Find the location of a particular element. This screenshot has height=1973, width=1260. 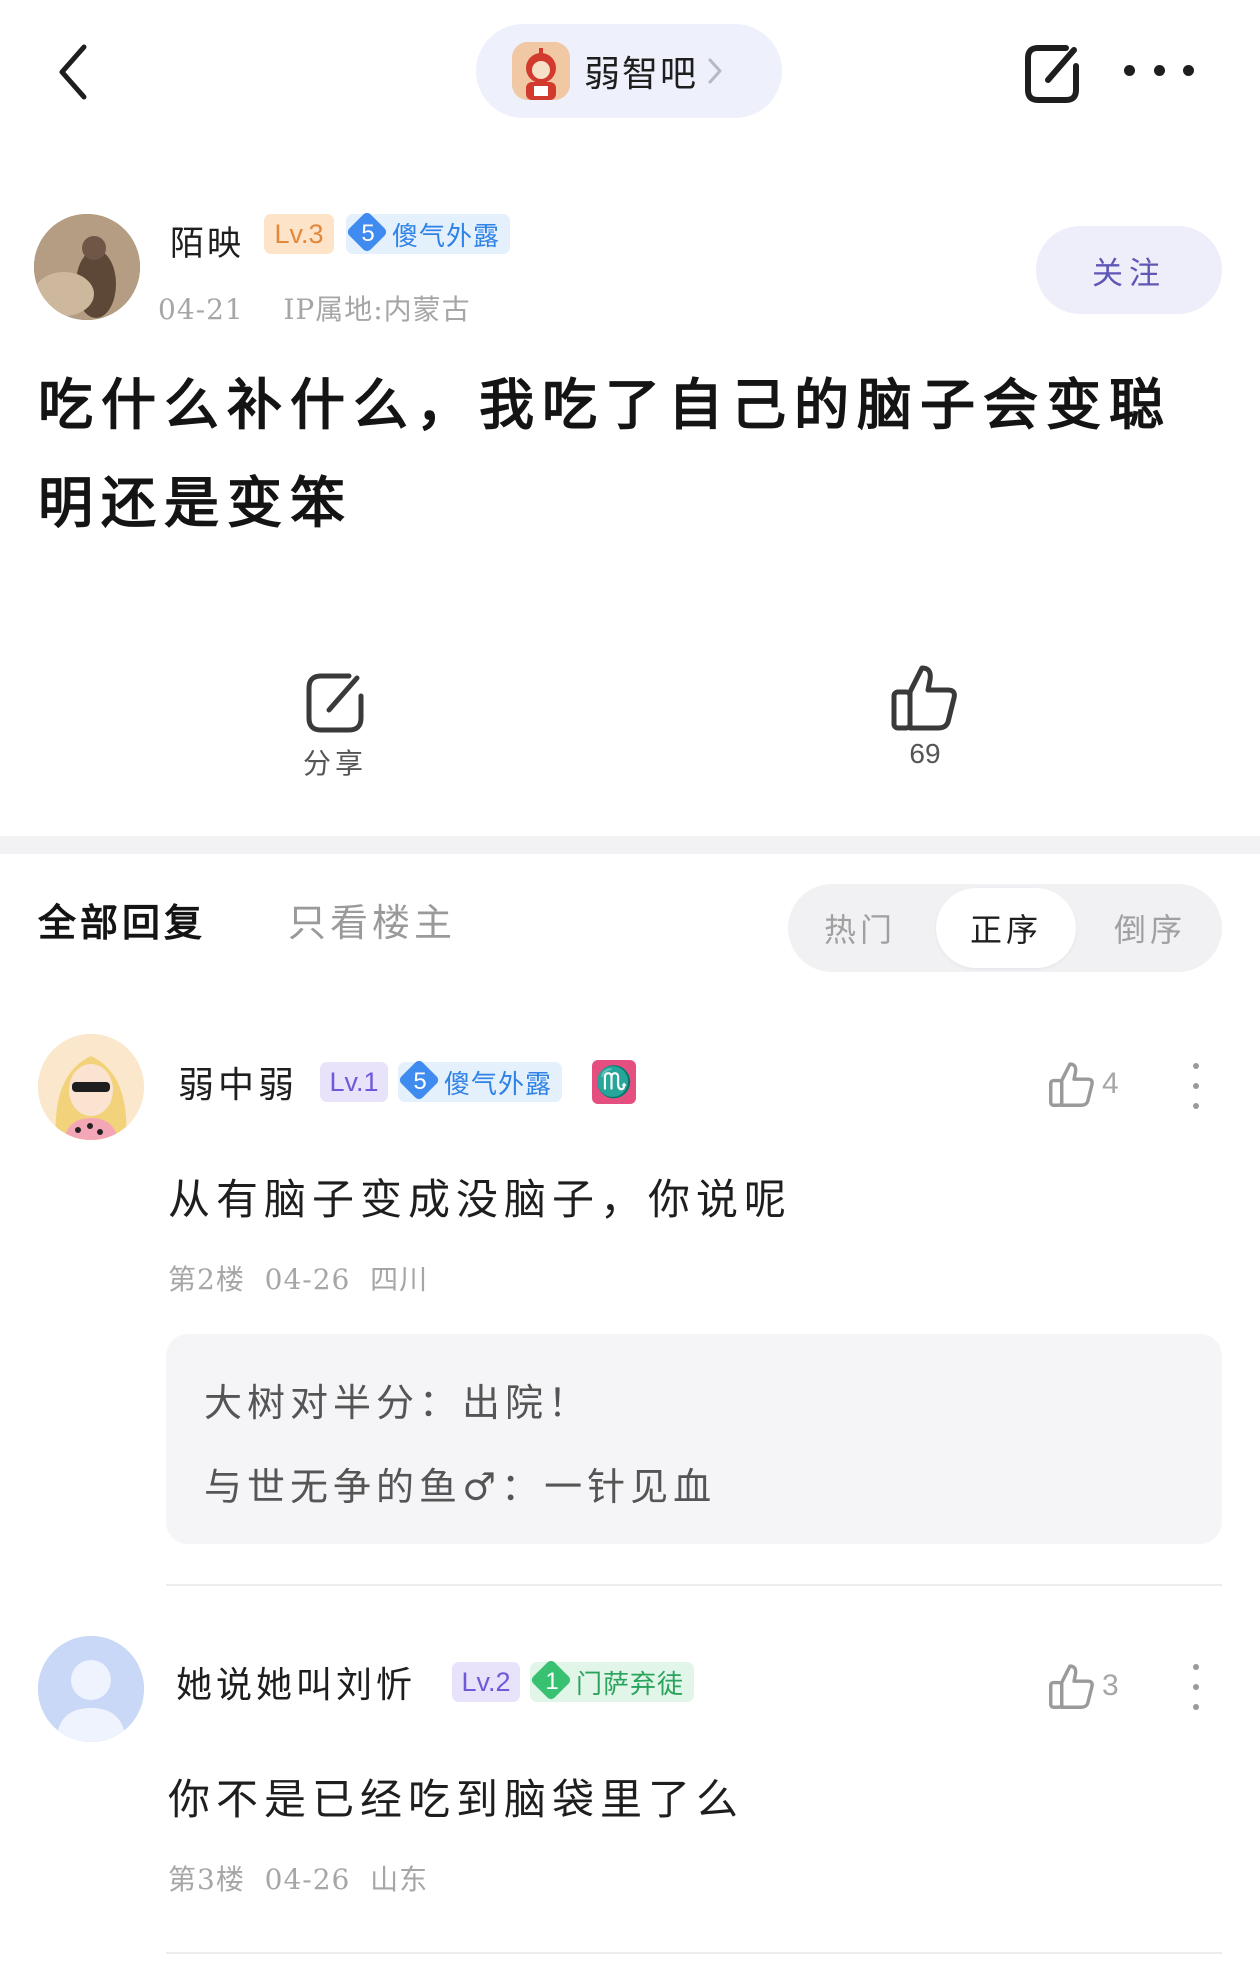

reply-location: 四川 is located at coordinates (399, 1279).